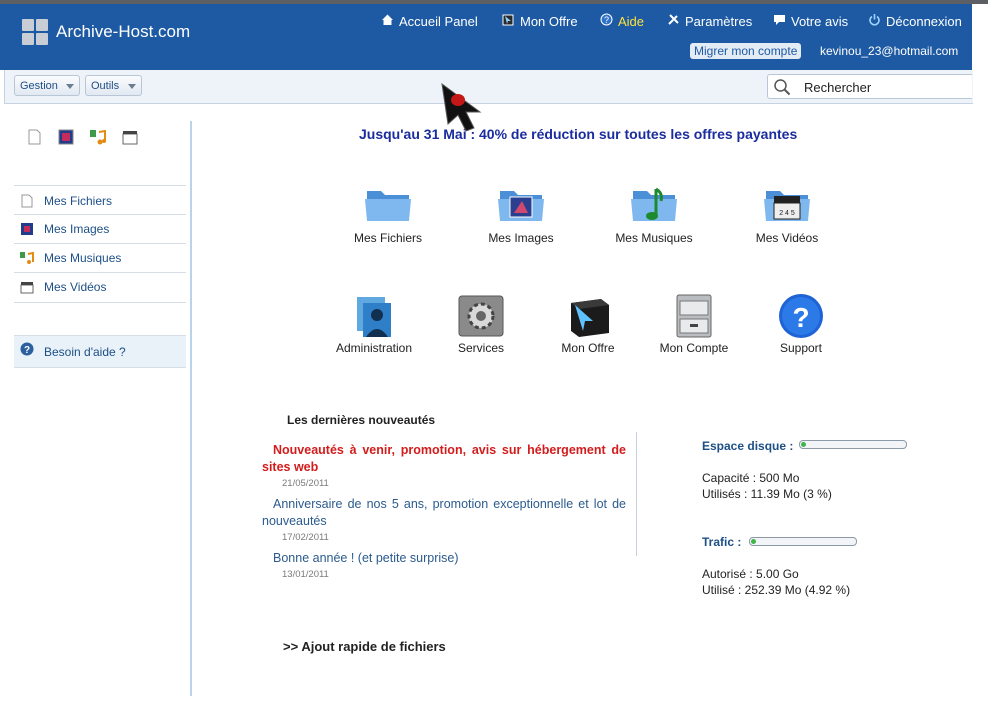 The image size is (988, 703). I want to click on sidebar-item-label: Mes Vidéos, so click(75, 287).